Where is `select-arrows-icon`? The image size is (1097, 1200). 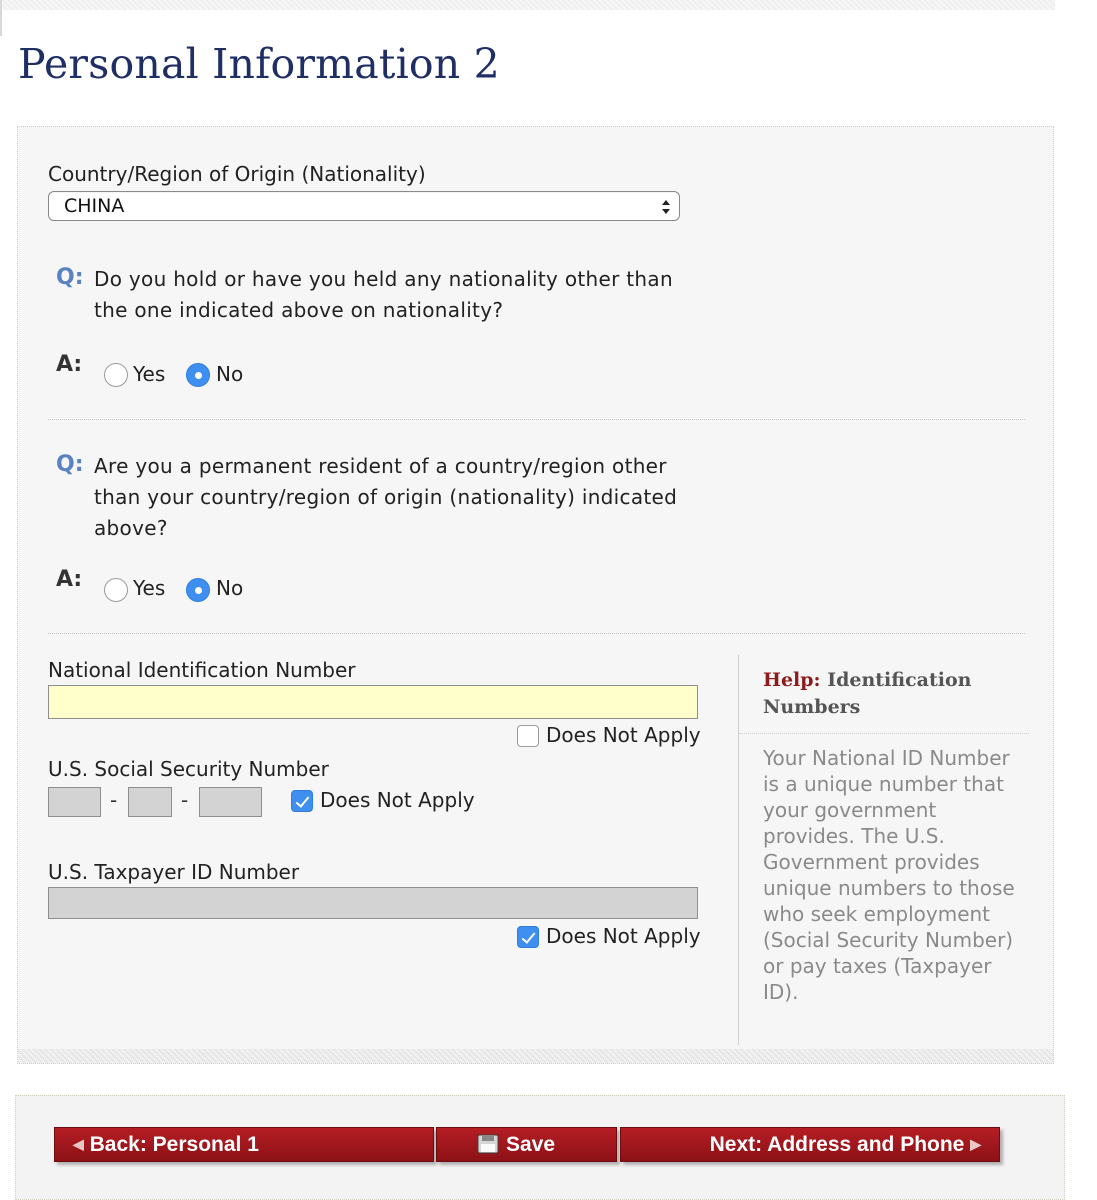 select-arrows-icon is located at coordinates (666, 207).